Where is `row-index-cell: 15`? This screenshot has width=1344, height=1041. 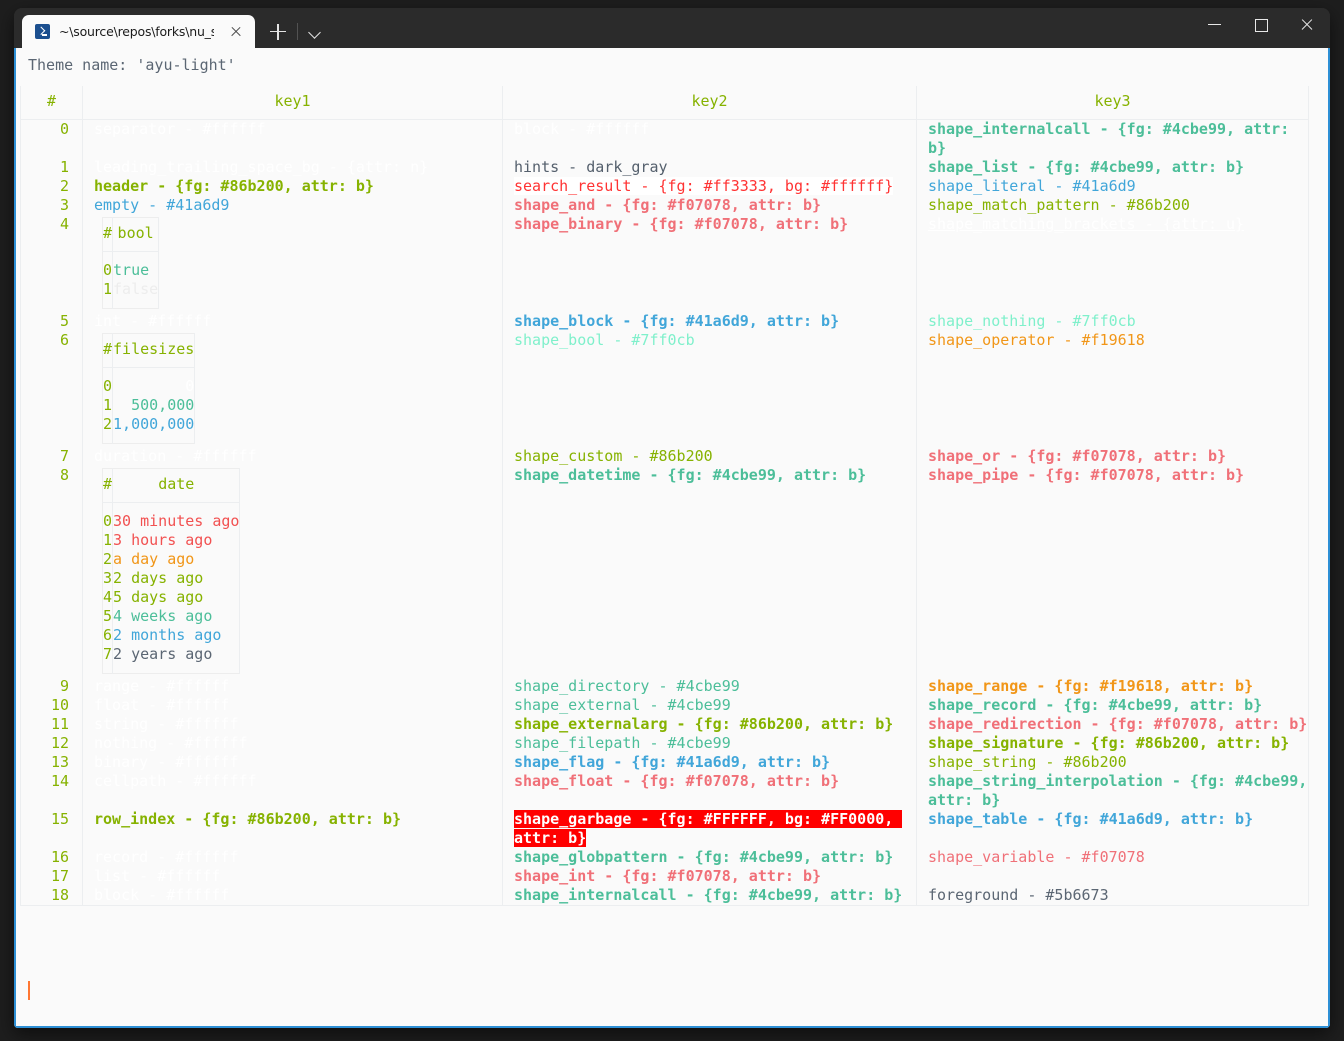 row-index-cell: 15 is located at coordinates (51, 829).